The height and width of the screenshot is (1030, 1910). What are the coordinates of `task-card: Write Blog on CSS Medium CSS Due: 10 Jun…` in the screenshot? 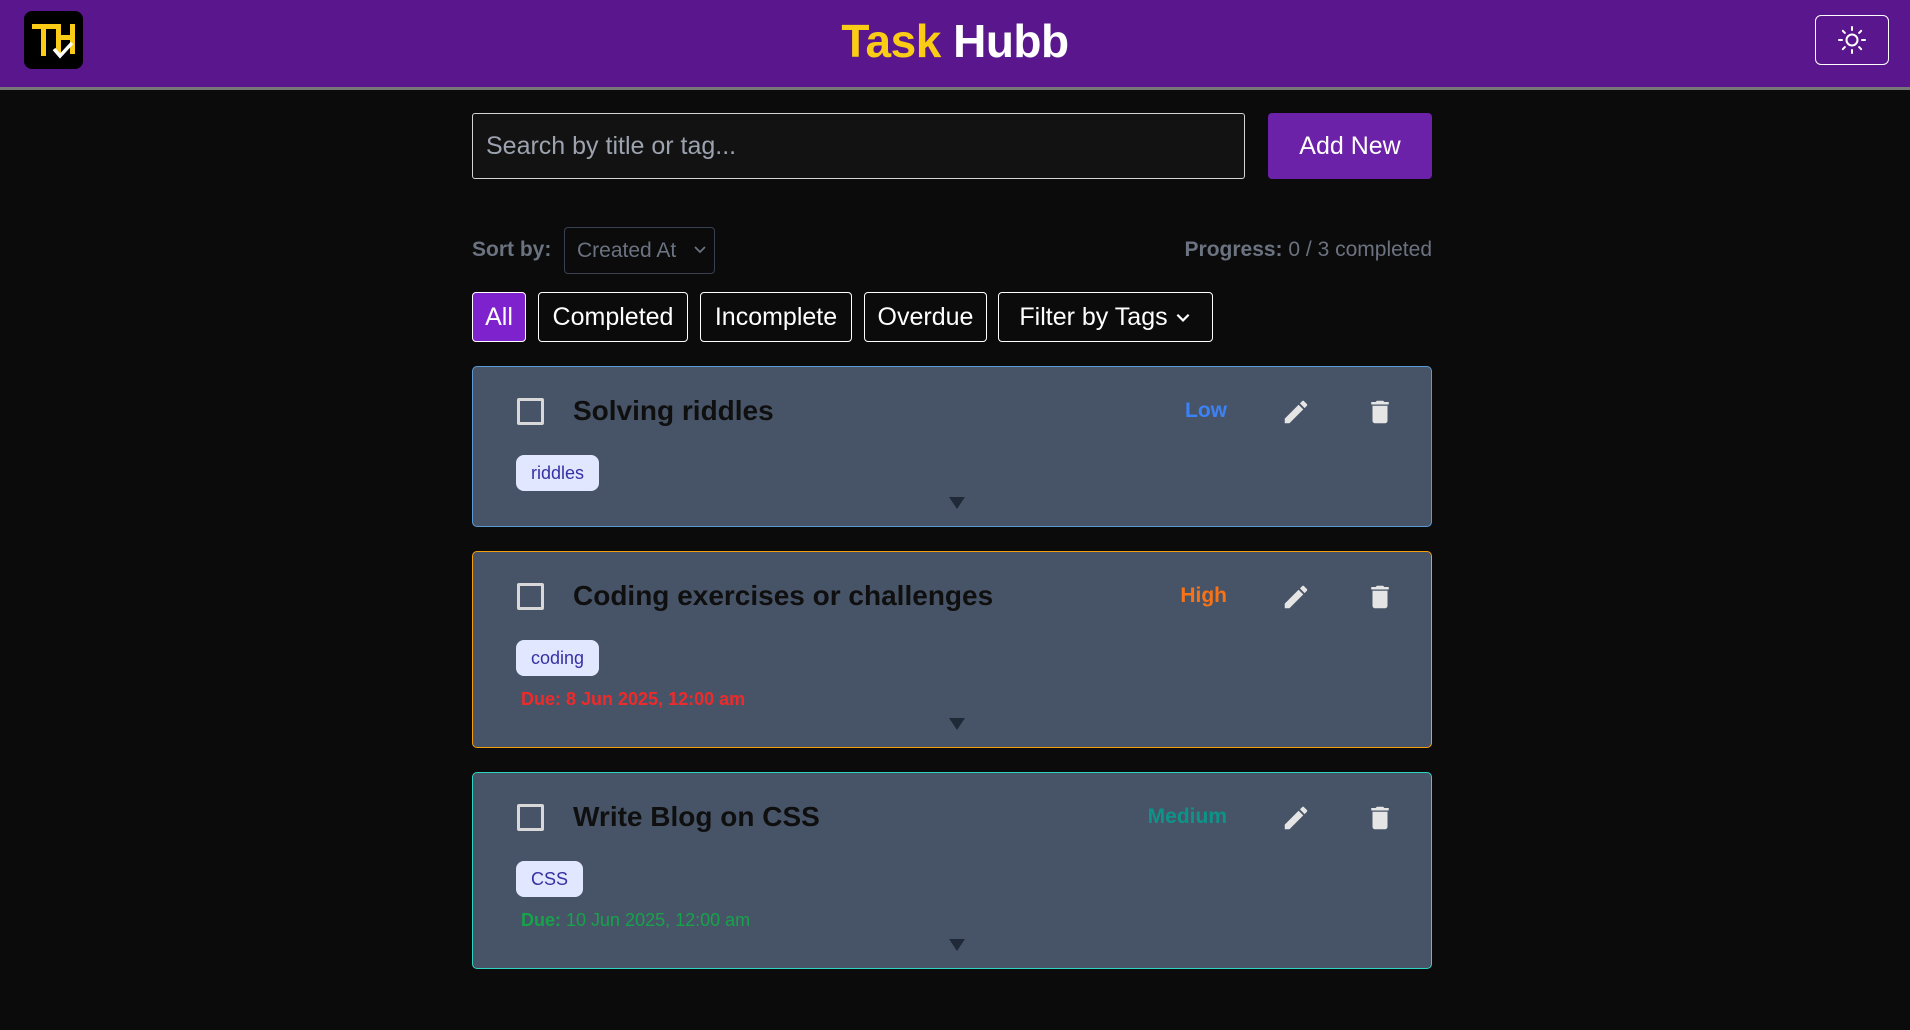 It's located at (952, 870).